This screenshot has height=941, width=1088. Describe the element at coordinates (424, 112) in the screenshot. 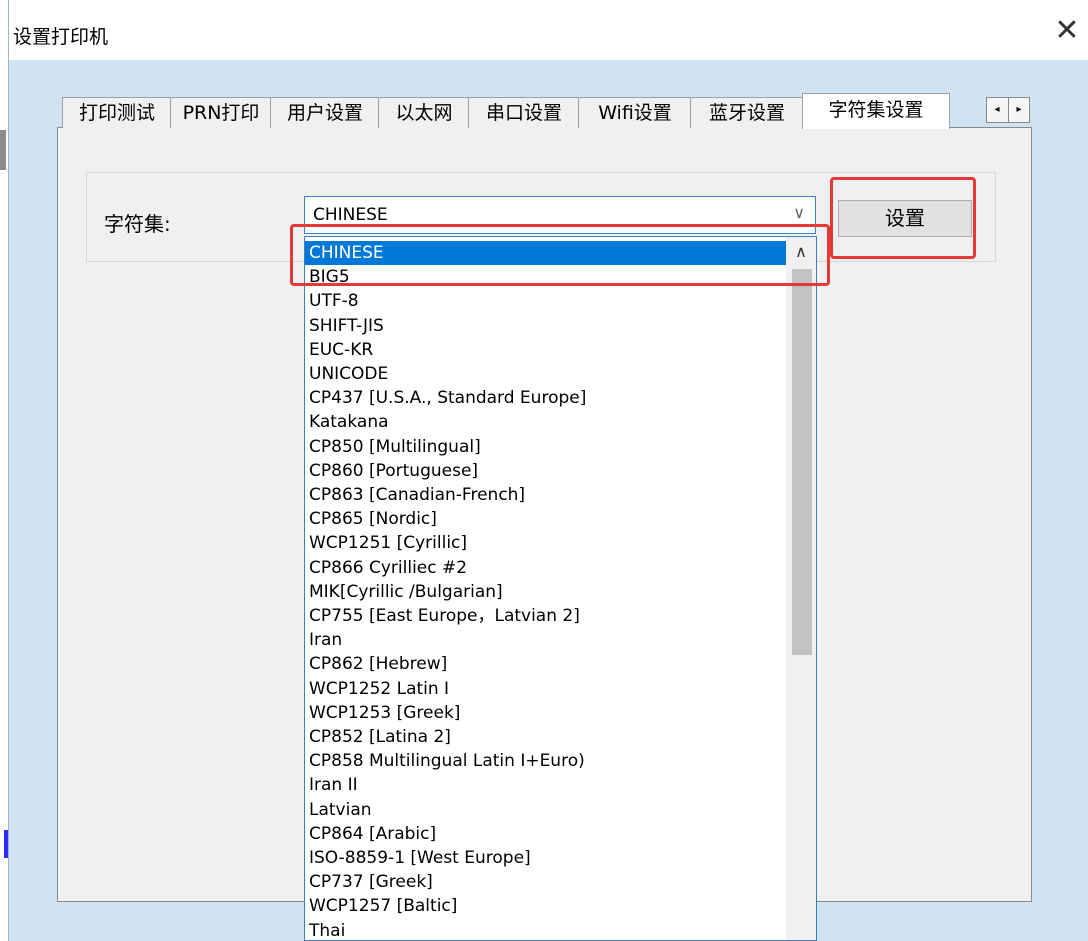

I see `tab-ethernet: 以太网` at that location.